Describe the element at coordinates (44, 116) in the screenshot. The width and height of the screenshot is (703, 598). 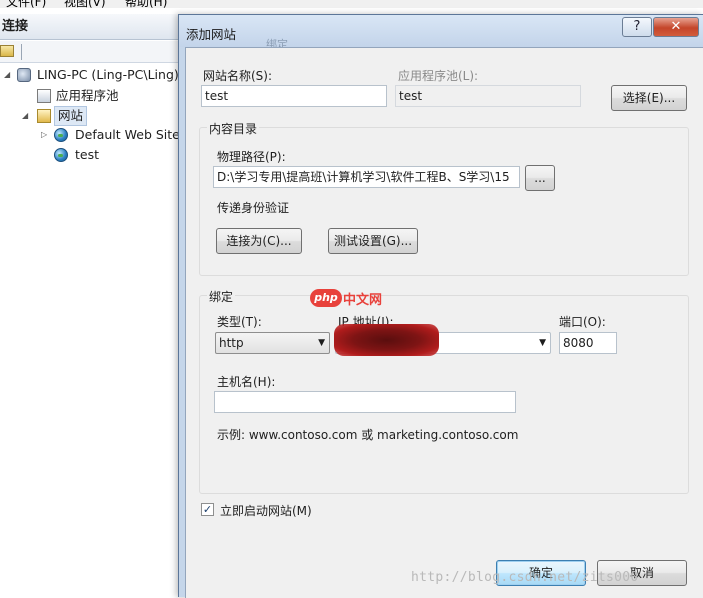
I see `sites-folder-icon` at that location.